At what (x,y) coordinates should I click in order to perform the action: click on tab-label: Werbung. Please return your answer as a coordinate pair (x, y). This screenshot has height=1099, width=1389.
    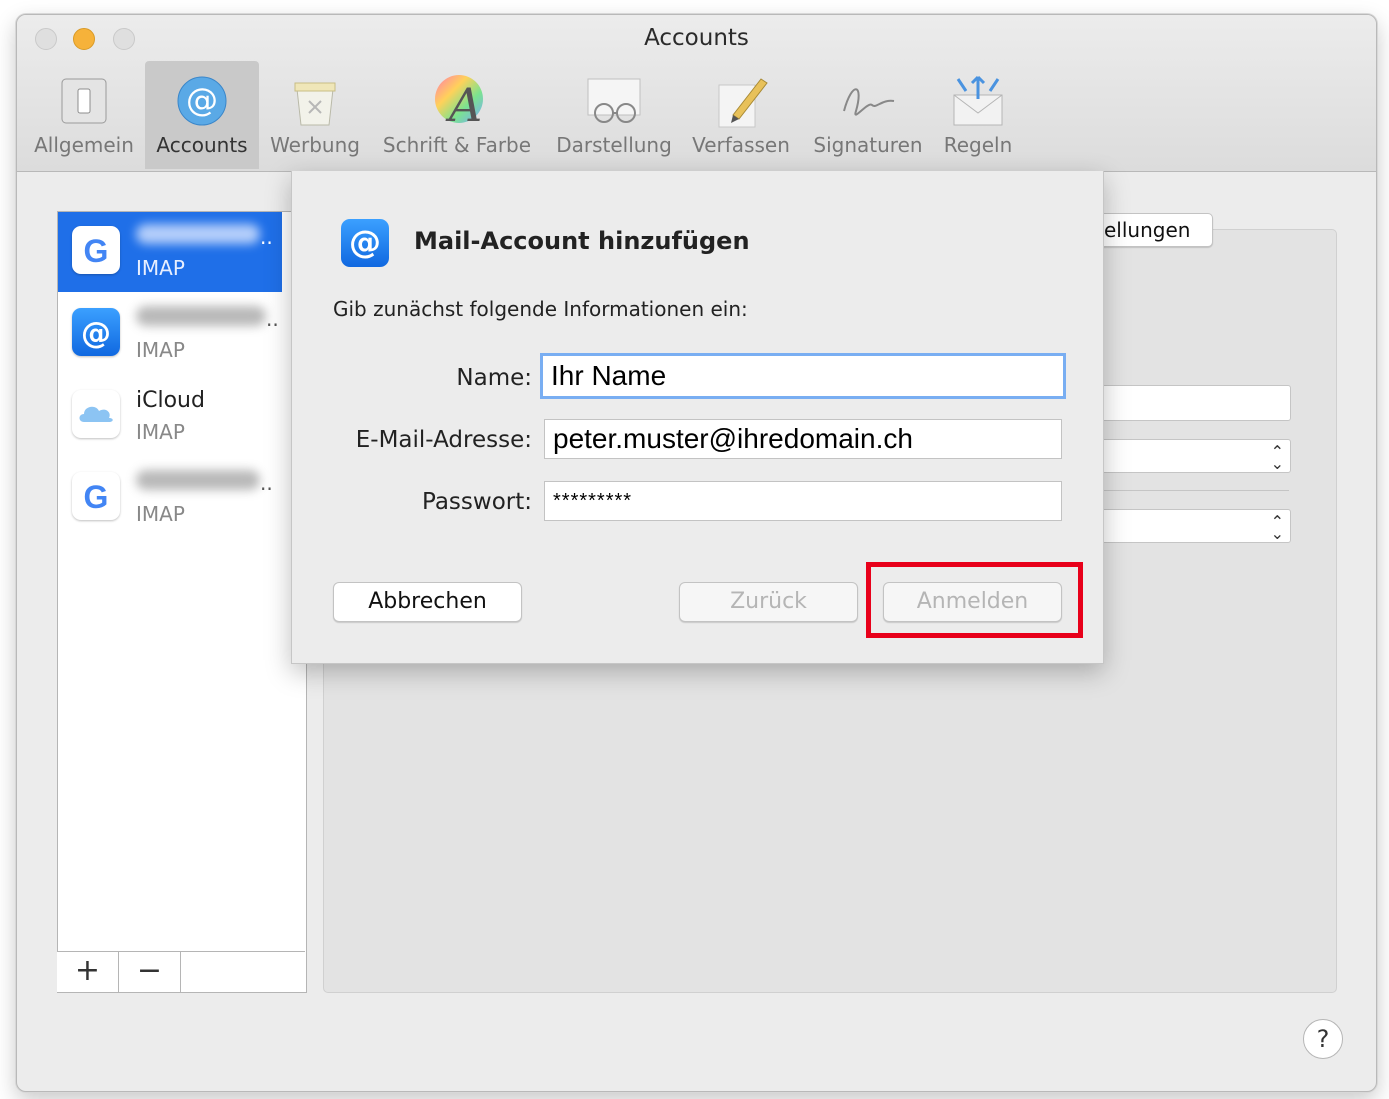
    Looking at the image, I should click on (315, 145).